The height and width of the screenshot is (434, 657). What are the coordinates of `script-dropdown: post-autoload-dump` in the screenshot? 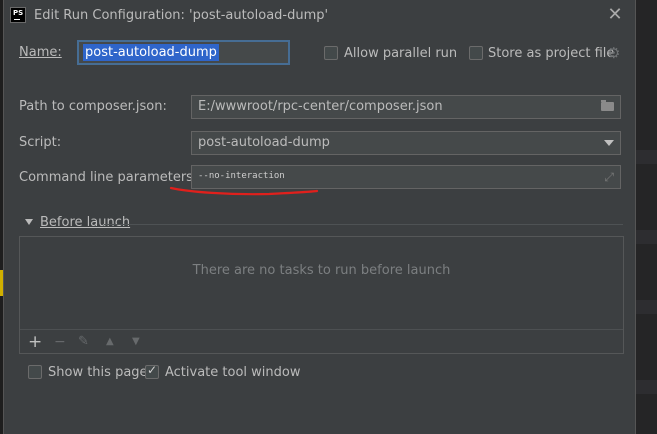 It's located at (406, 143).